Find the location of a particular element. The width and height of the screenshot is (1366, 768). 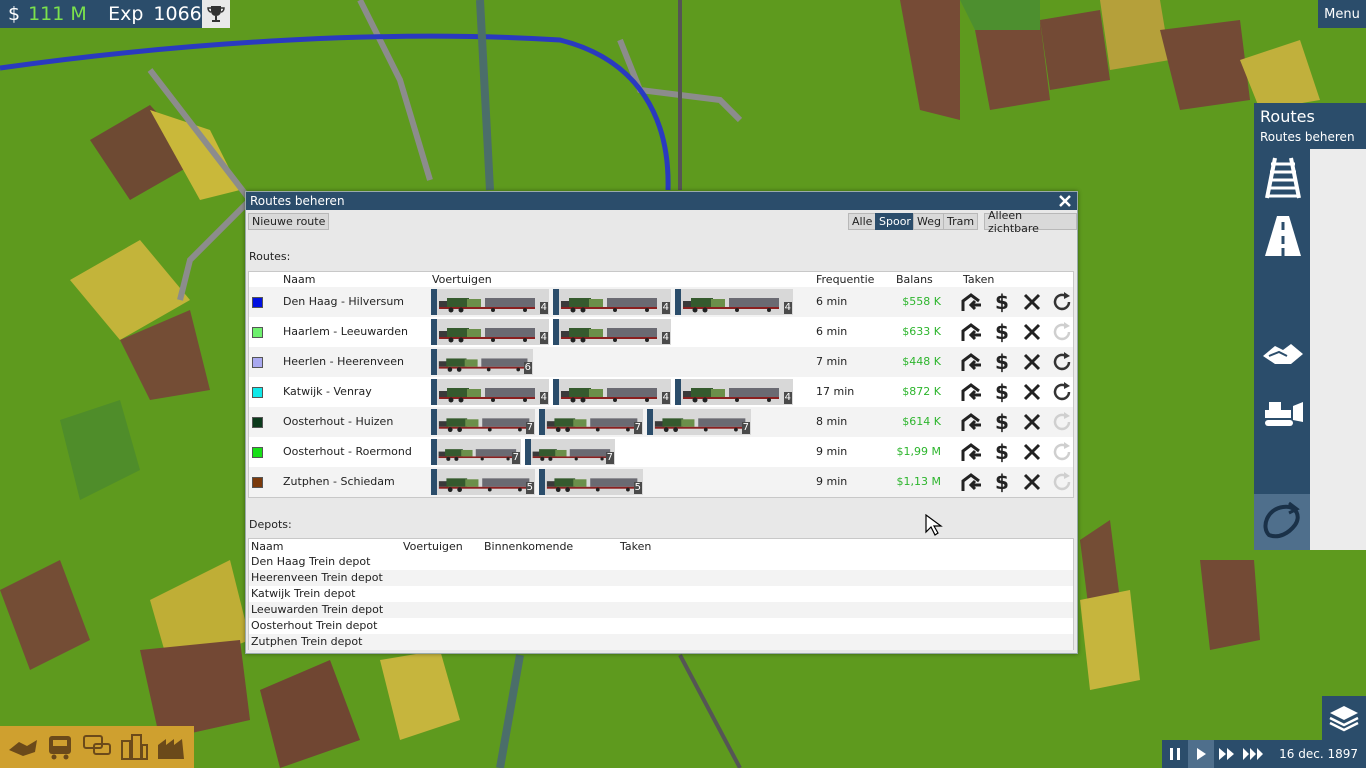

list-item: Heerenveen Trein depot is located at coordinates (661, 578).